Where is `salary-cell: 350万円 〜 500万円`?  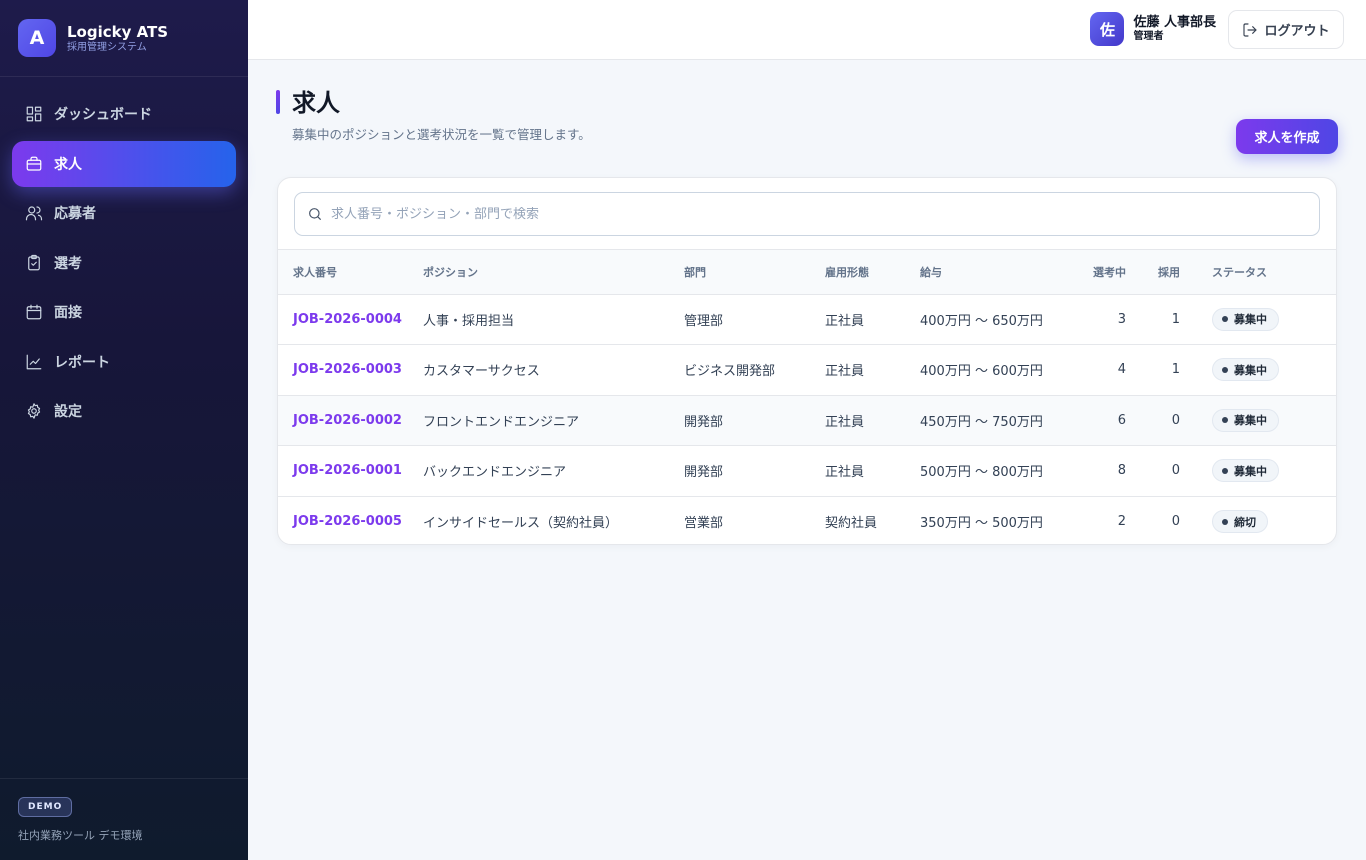 salary-cell: 350万円 〜 500万円 is located at coordinates (981, 523).